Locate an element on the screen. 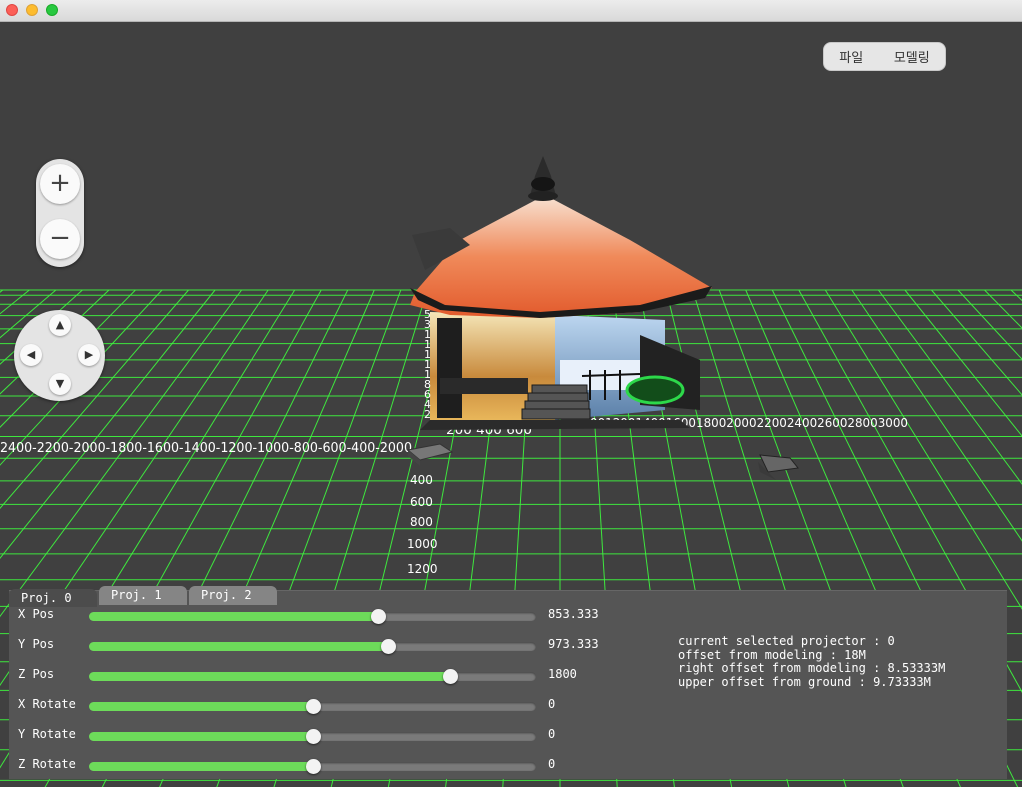 The height and width of the screenshot is (787, 1022). control-row: X Rotate 0 is located at coordinates (309, 707).